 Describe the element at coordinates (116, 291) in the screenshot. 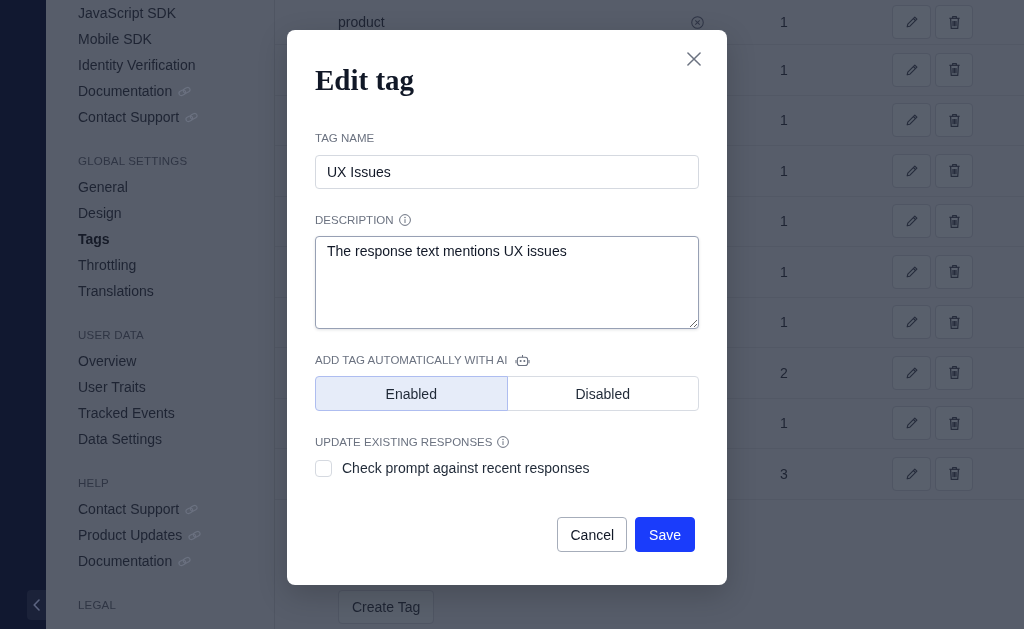

I see `sidebar-link: Translations` at that location.